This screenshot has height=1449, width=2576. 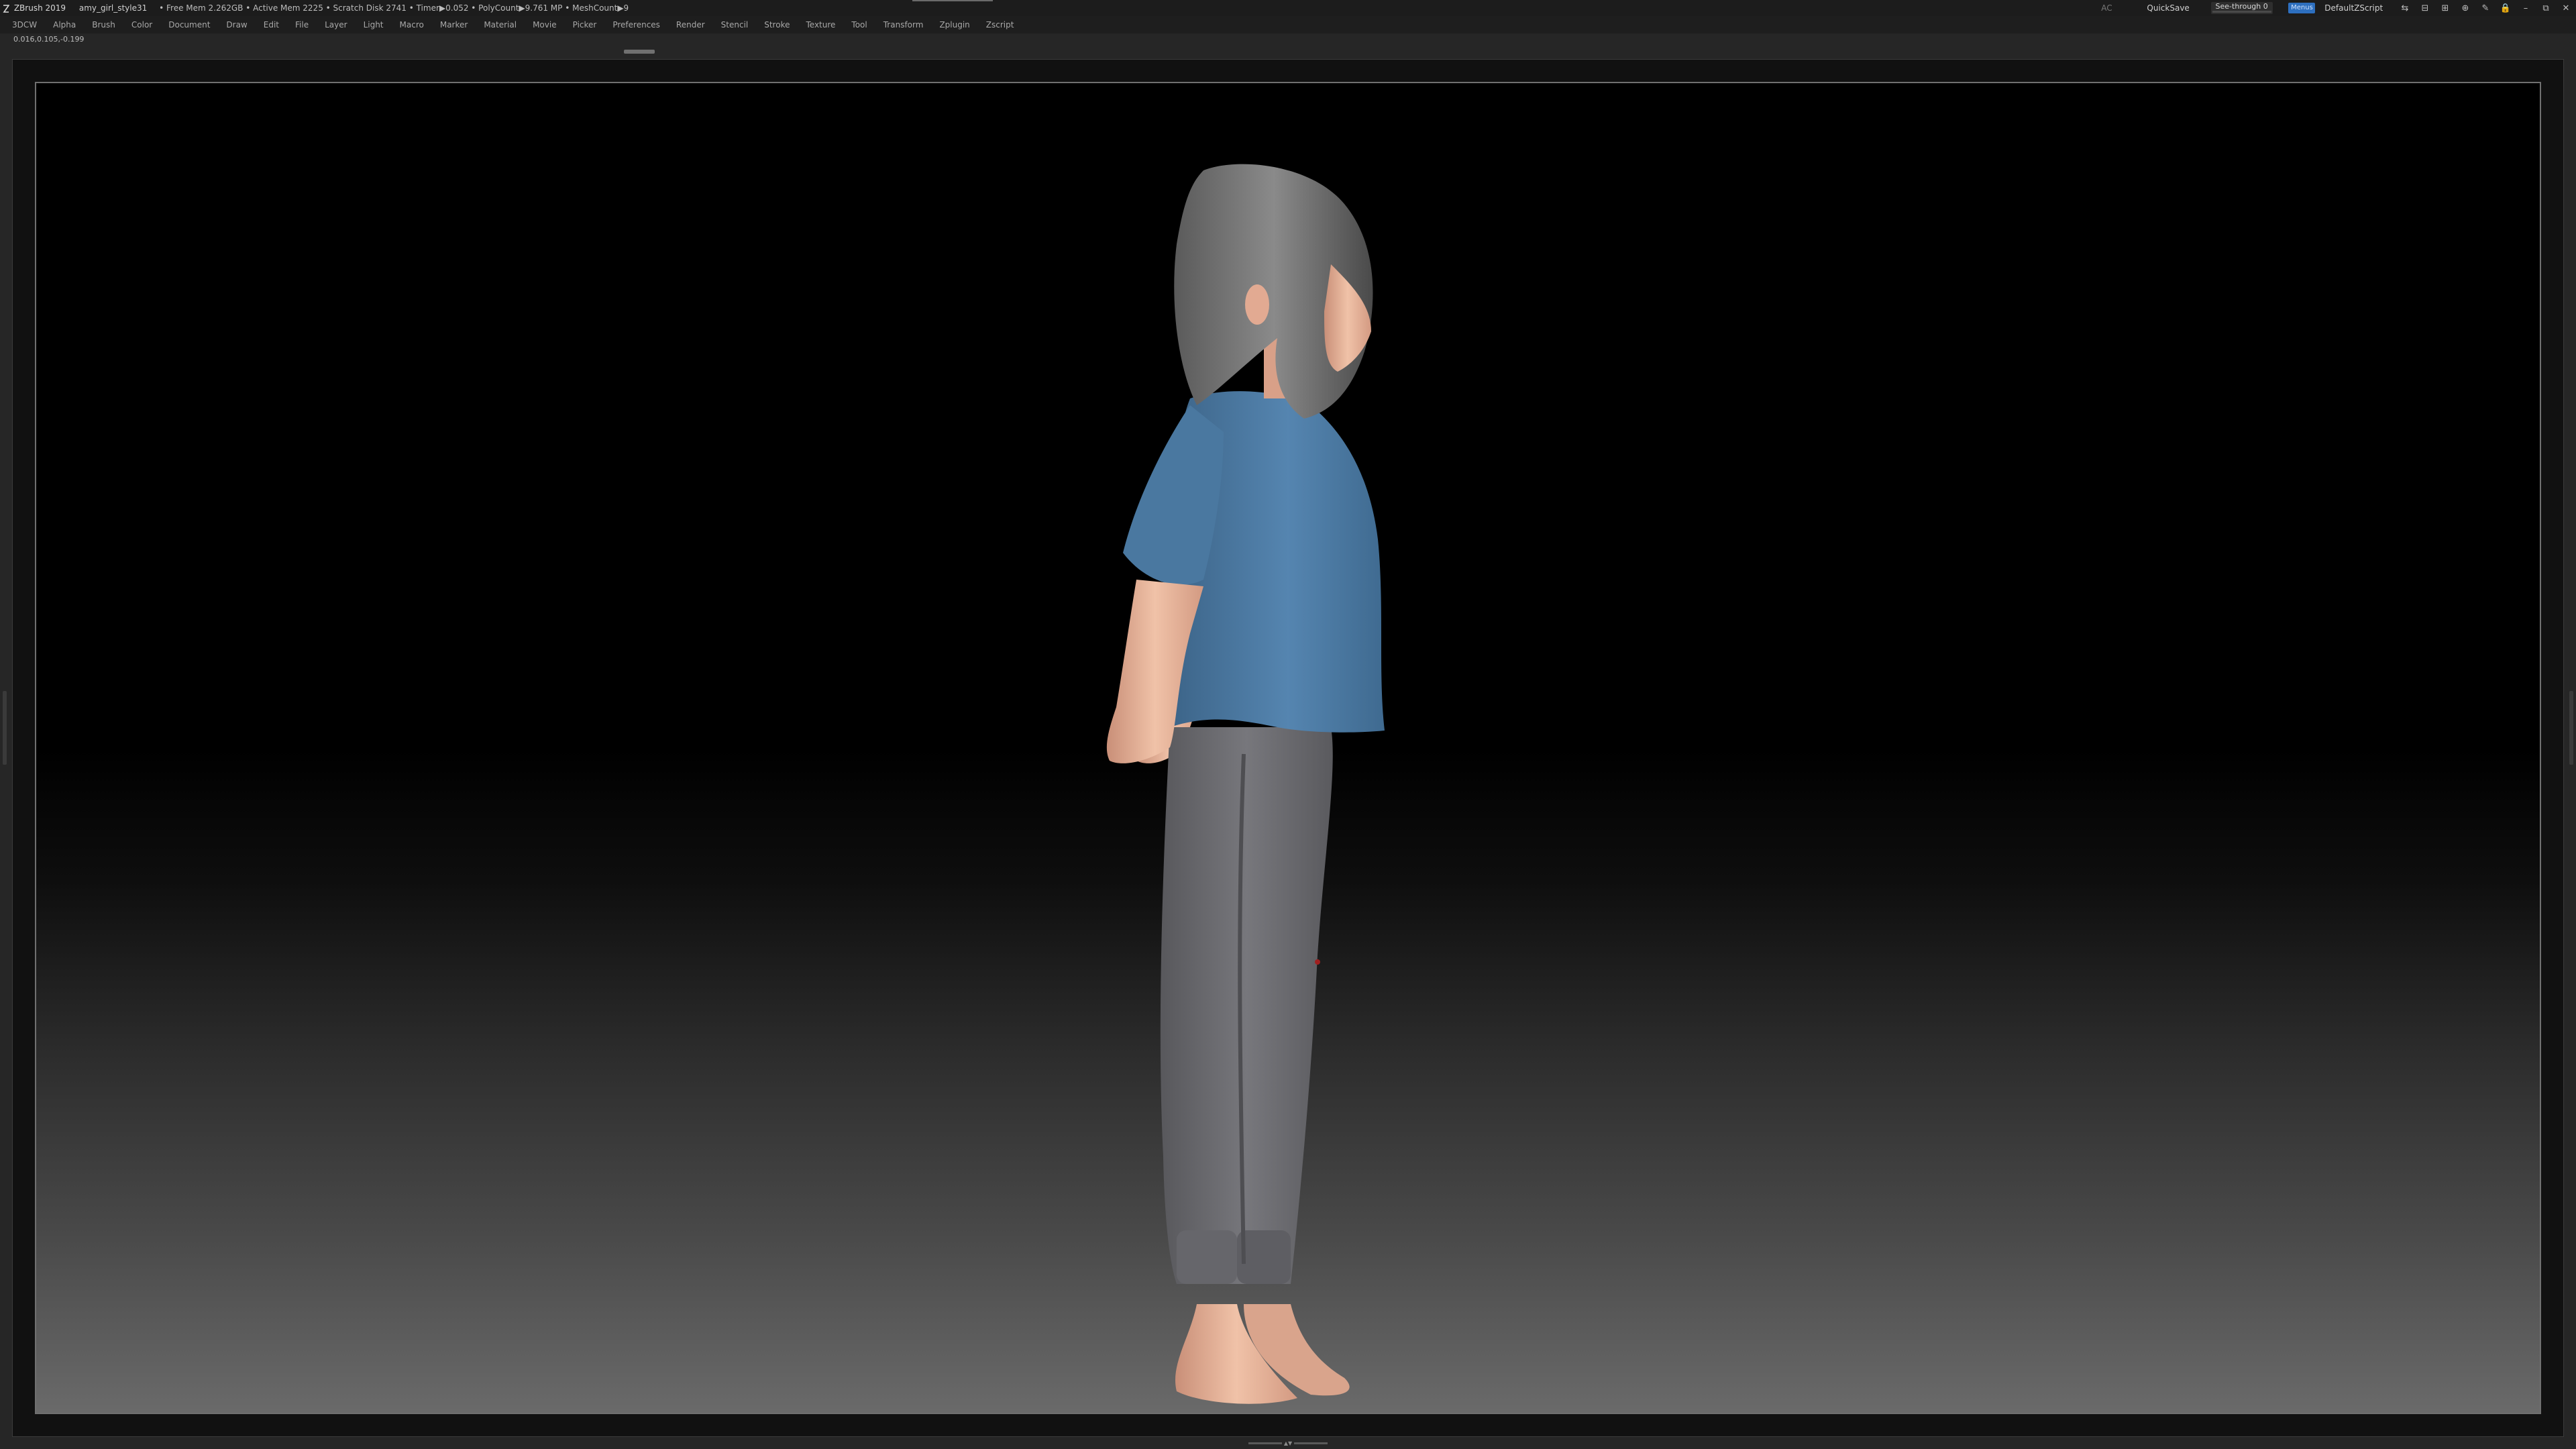 I want to click on shirt-sleeve, so click(x=1173, y=495).